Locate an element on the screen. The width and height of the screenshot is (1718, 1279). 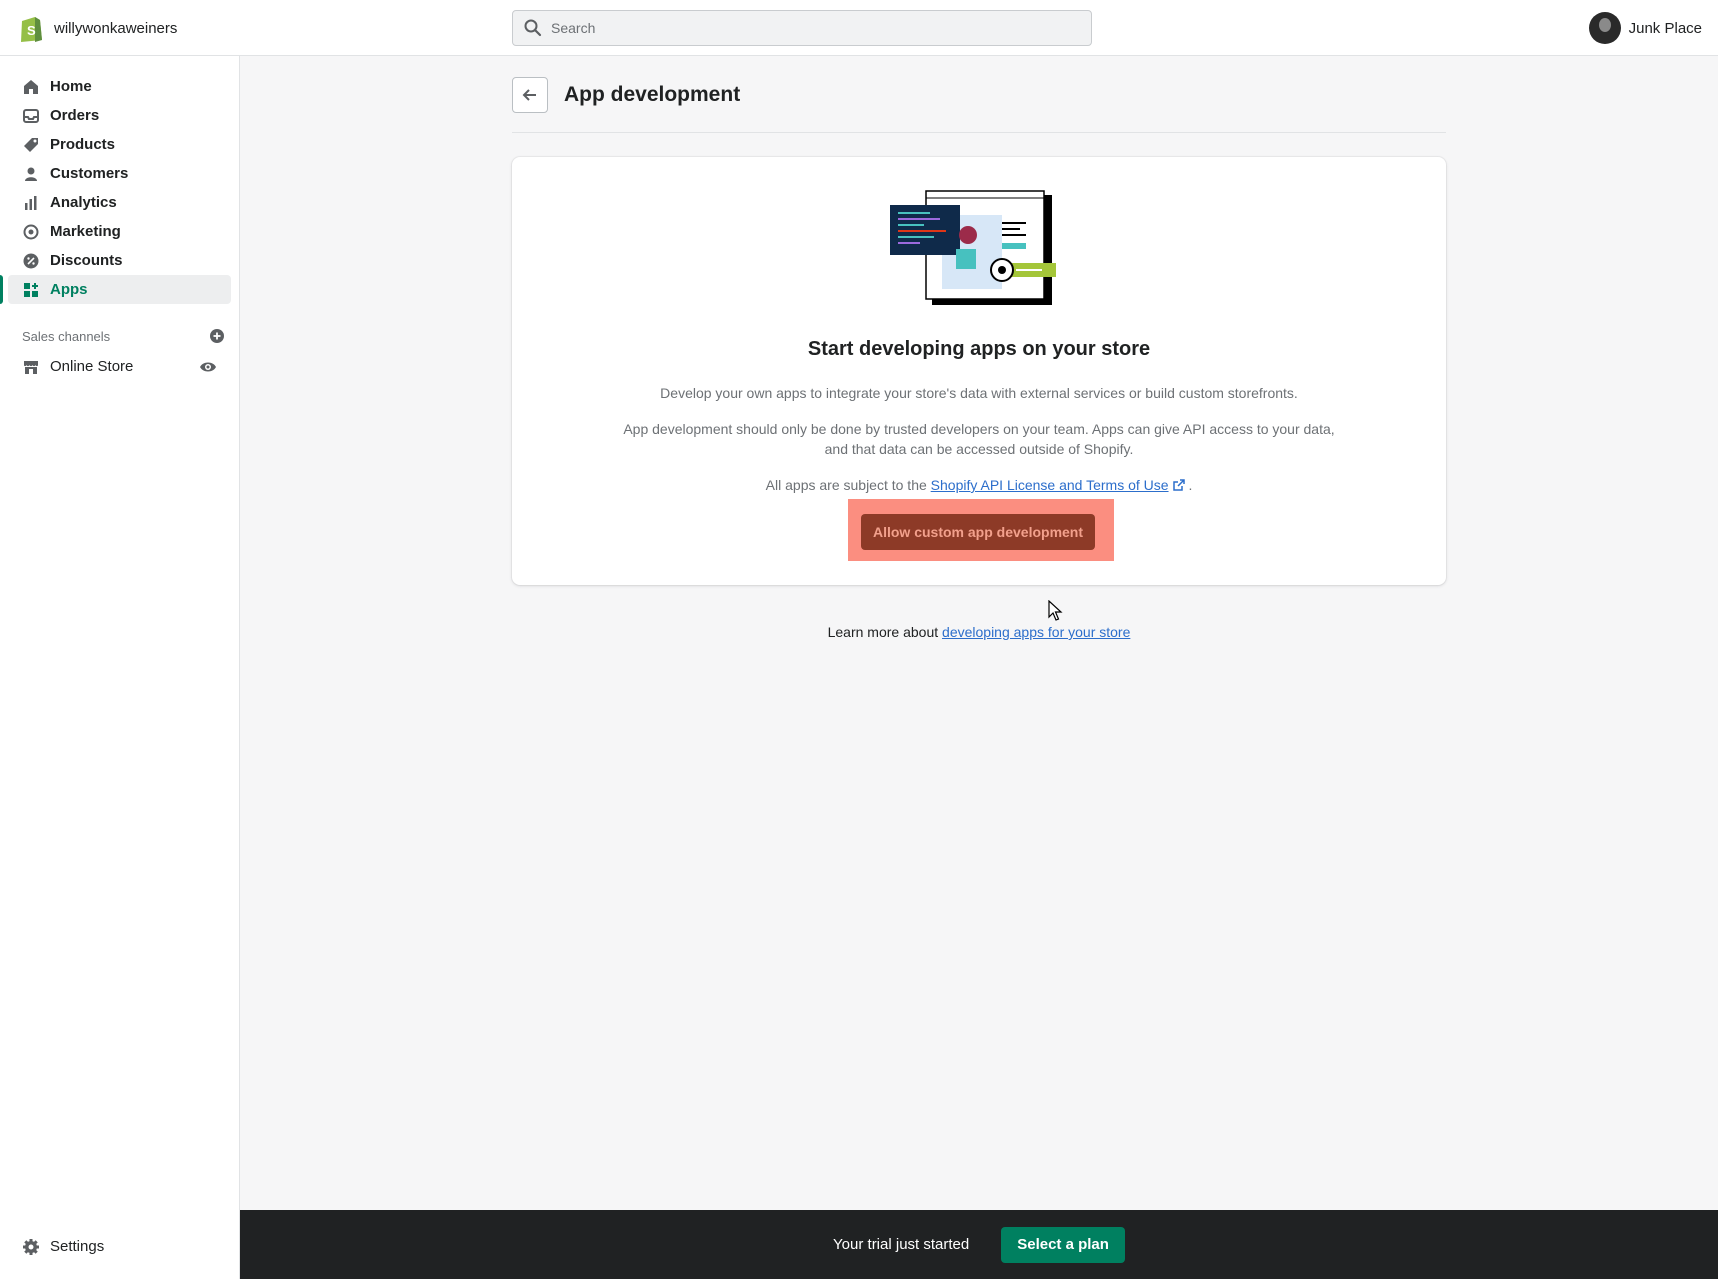
trial-text: Your trial just started is located at coordinates (901, 1244).